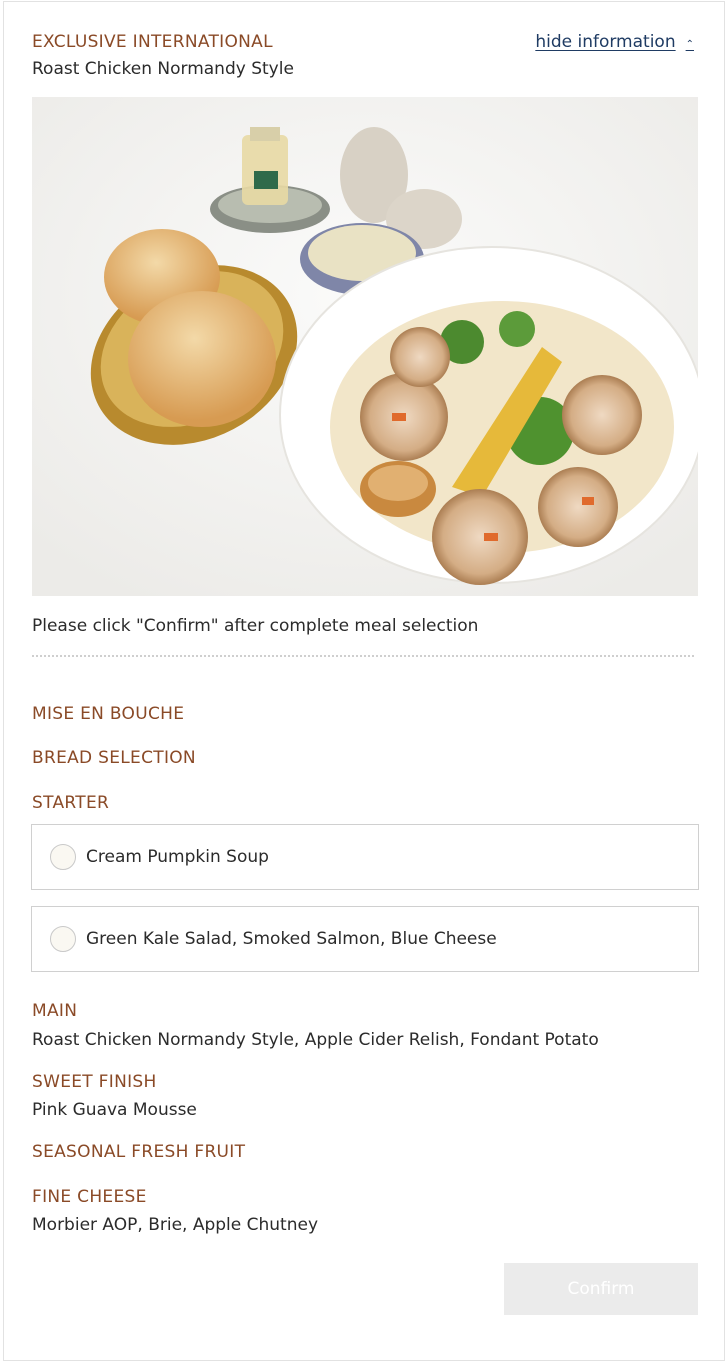 Image resolution: width=728 pixels, height=1361 pixels. What do you see at coordinates (89, 1197) in the screenshot?
I see `section-fine-cheese: FINE CHEESE` at bounding box center [89, 1197].